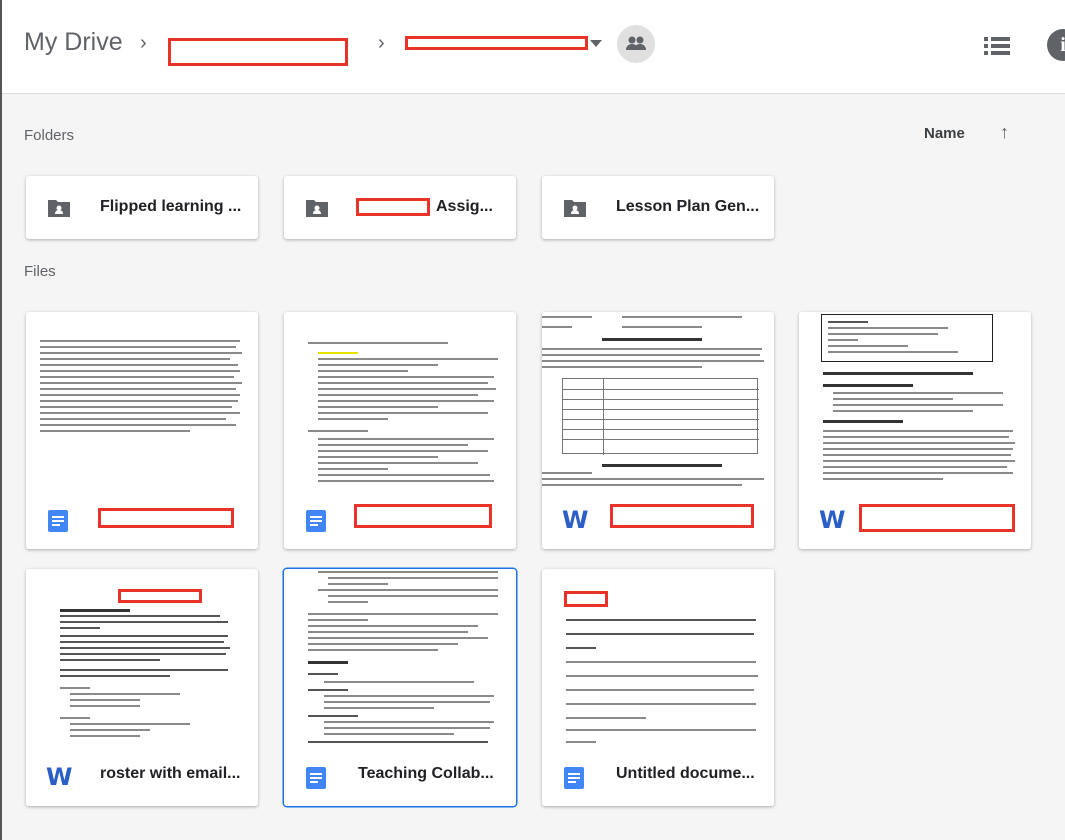 The width and height of the screenshot is (1065, 840). I want to click on top-bar: My Drive › › i, so click(533, 47).